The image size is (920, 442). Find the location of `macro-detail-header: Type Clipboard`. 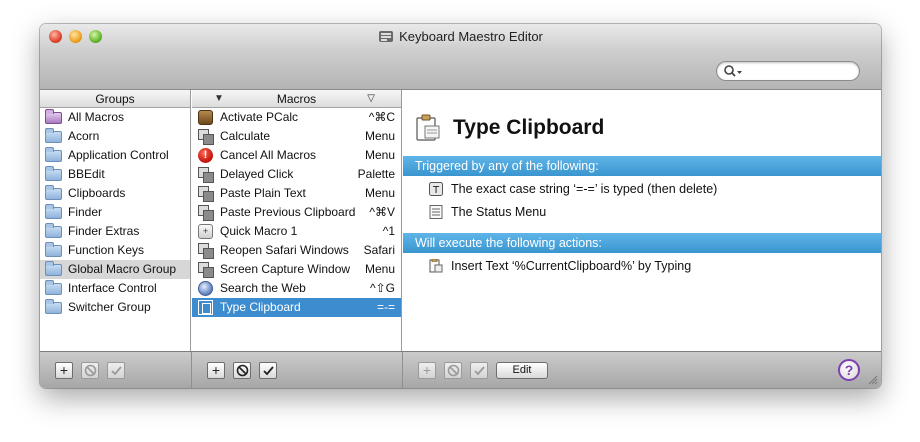

macro-detail-header: Type Clipboard is located at coordinates (642, 120).